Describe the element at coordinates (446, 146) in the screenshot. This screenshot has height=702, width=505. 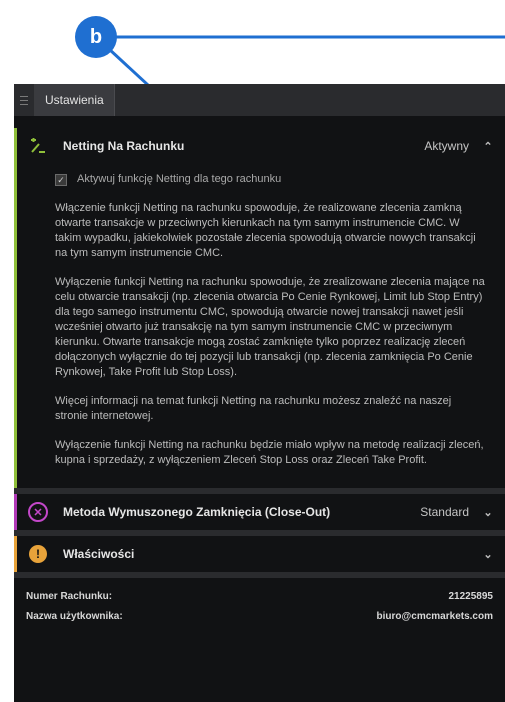
I see `netting-status: Aktywny` at that location.